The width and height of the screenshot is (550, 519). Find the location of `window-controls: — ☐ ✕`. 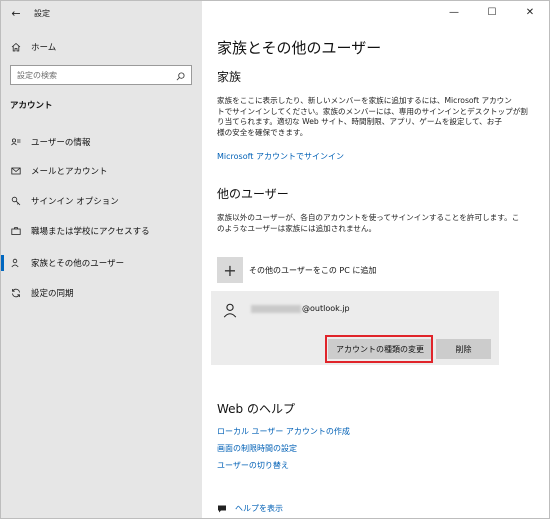

window-controls: — ☐ ✕ is located at coordinates (492, 13).